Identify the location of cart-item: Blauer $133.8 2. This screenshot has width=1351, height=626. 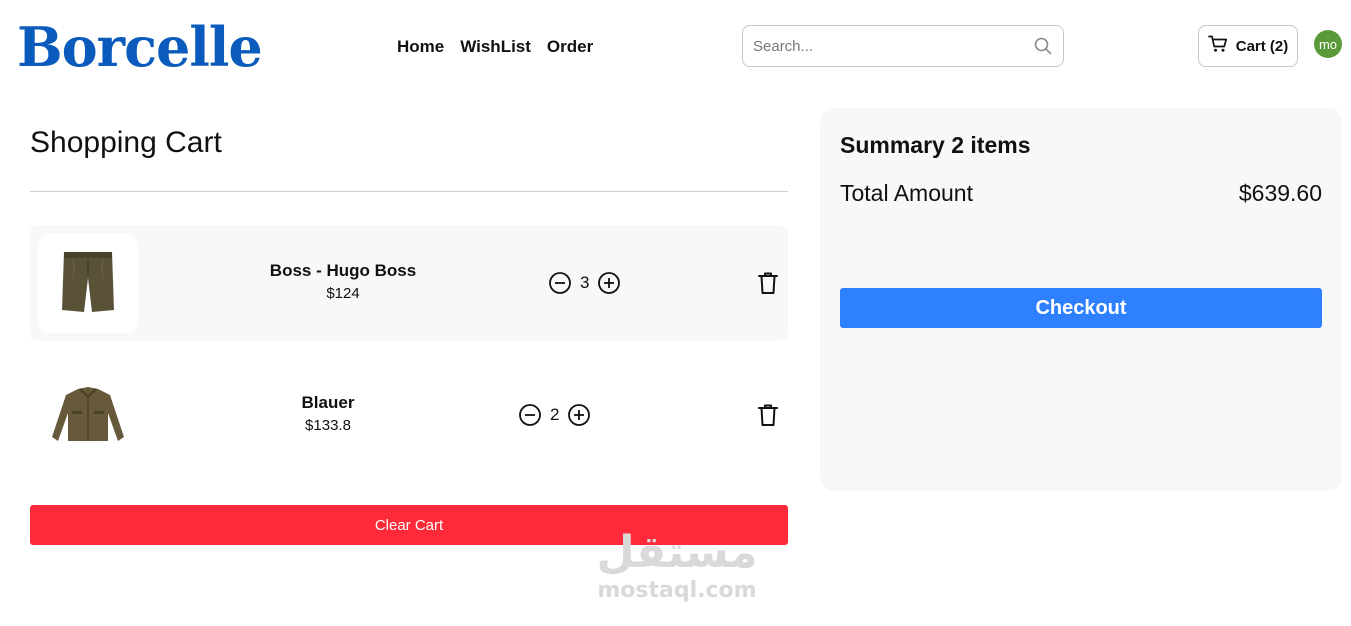
(409, 415).